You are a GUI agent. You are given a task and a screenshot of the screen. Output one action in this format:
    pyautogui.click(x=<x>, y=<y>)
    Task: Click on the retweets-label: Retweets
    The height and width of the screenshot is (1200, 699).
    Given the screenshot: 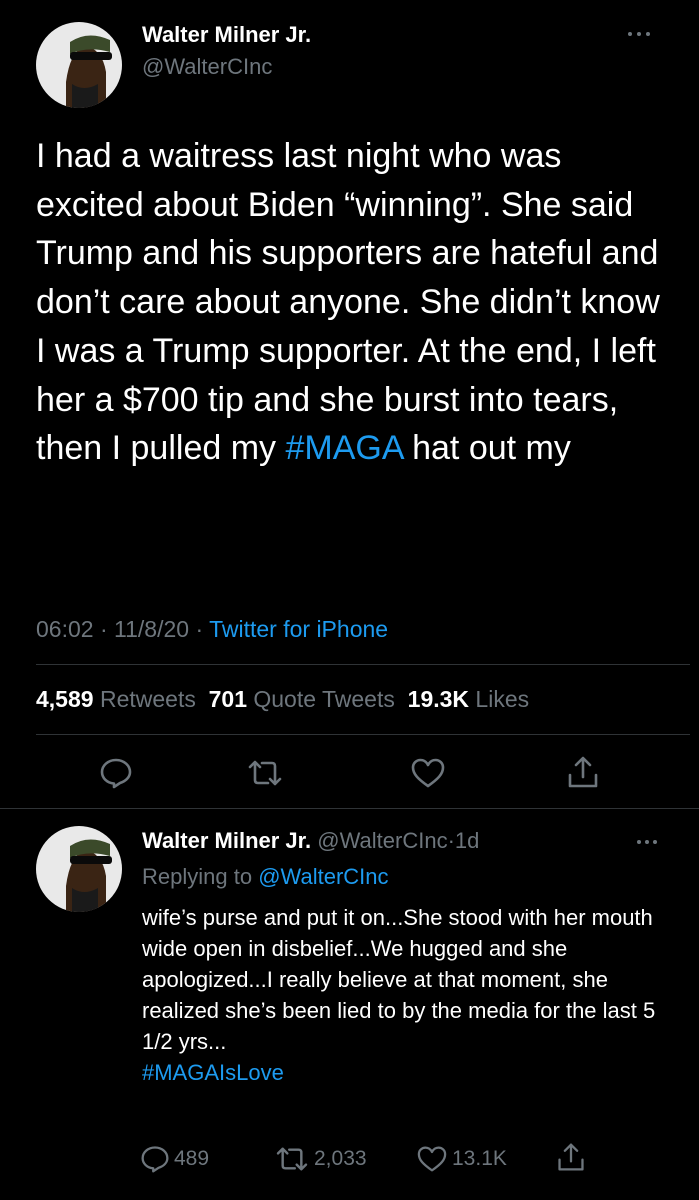 What is the action you would take?
    pyautogui.click(x=147, y=699)
    